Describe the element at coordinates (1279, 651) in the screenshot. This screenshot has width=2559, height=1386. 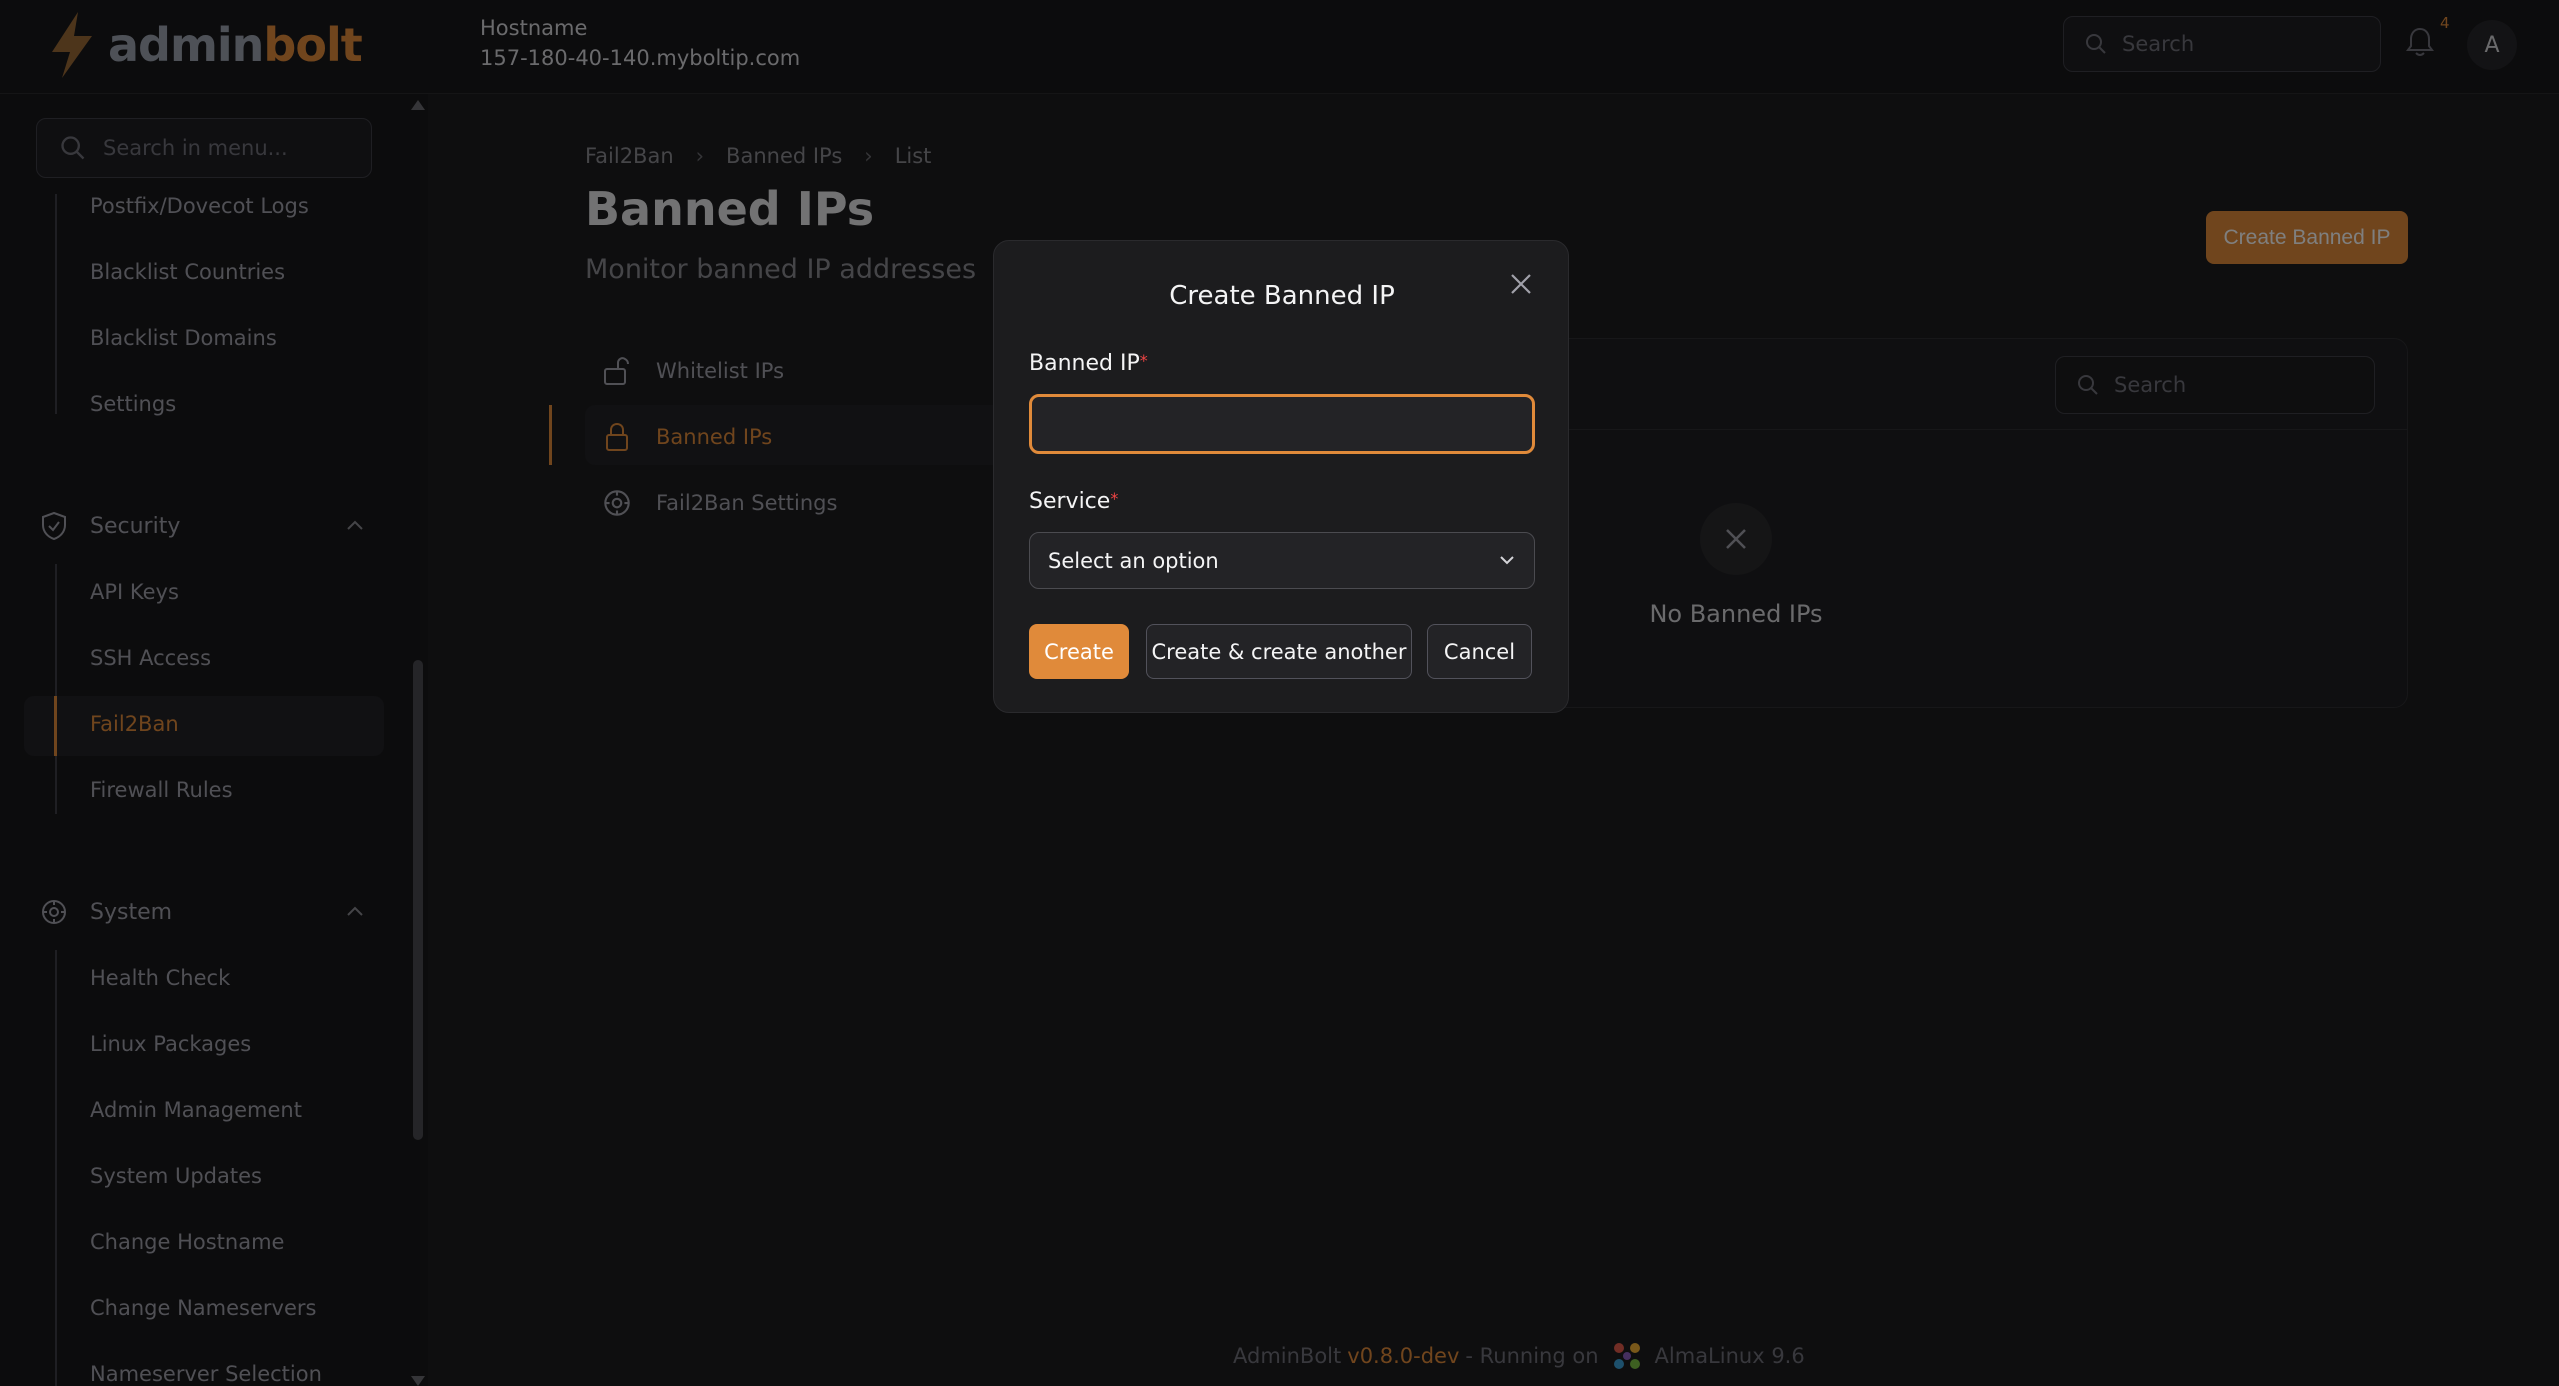
I see `create-another-button: Create & create another` at that location.